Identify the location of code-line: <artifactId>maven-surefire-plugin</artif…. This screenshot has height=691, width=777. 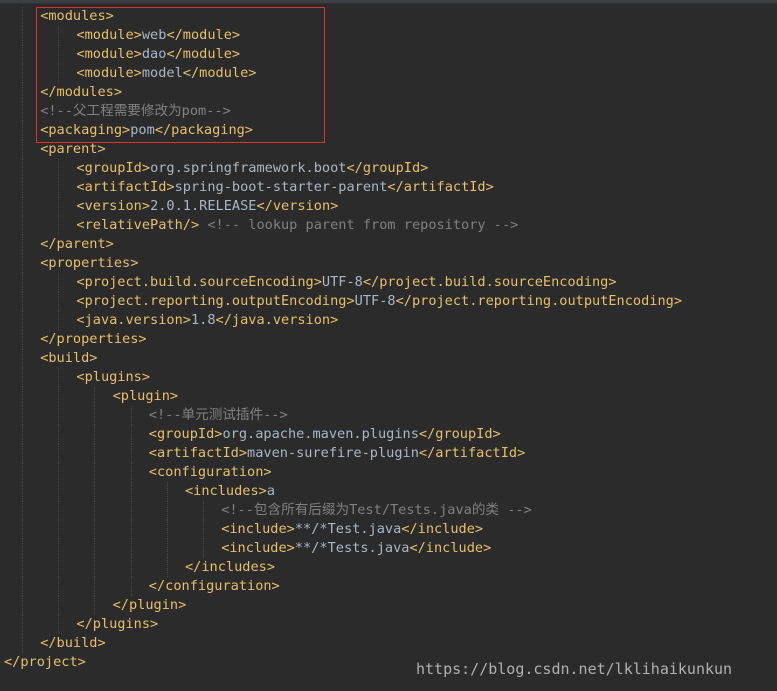
(388, 453).